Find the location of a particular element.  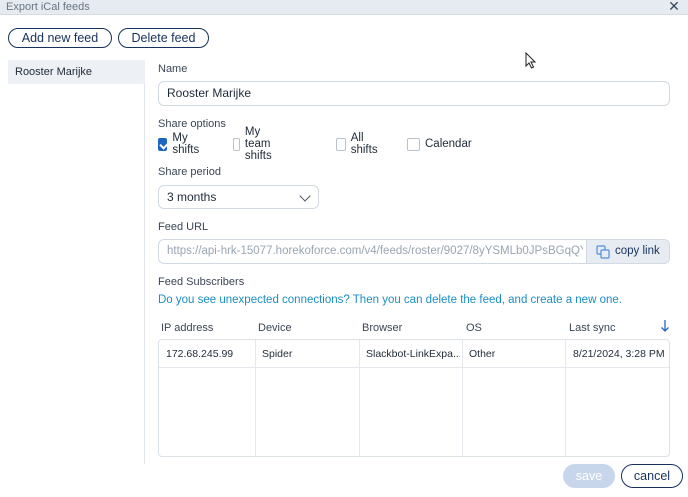

column-device: Device is located at coordinates (275, 328).